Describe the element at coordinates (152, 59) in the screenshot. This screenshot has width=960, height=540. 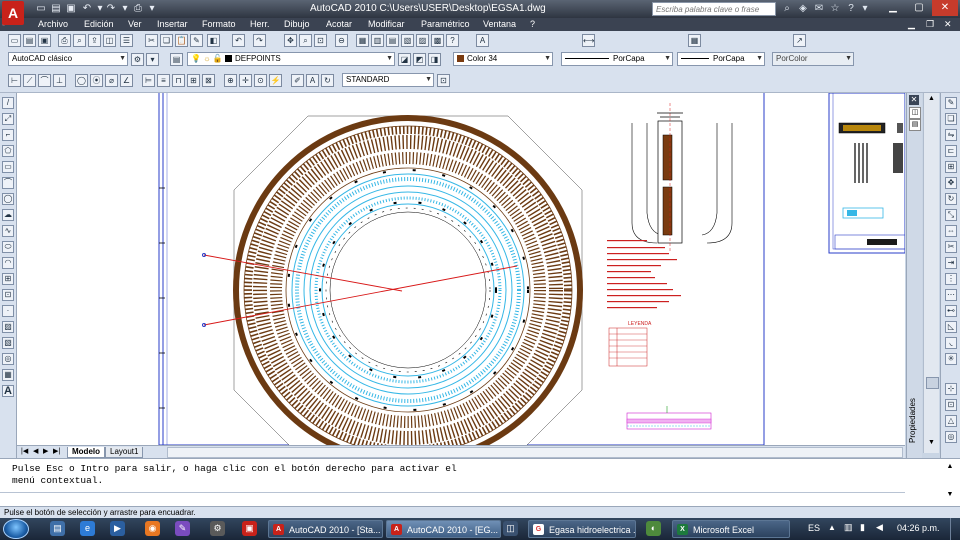
I see `workspace-save-icon: ▾` at that location.